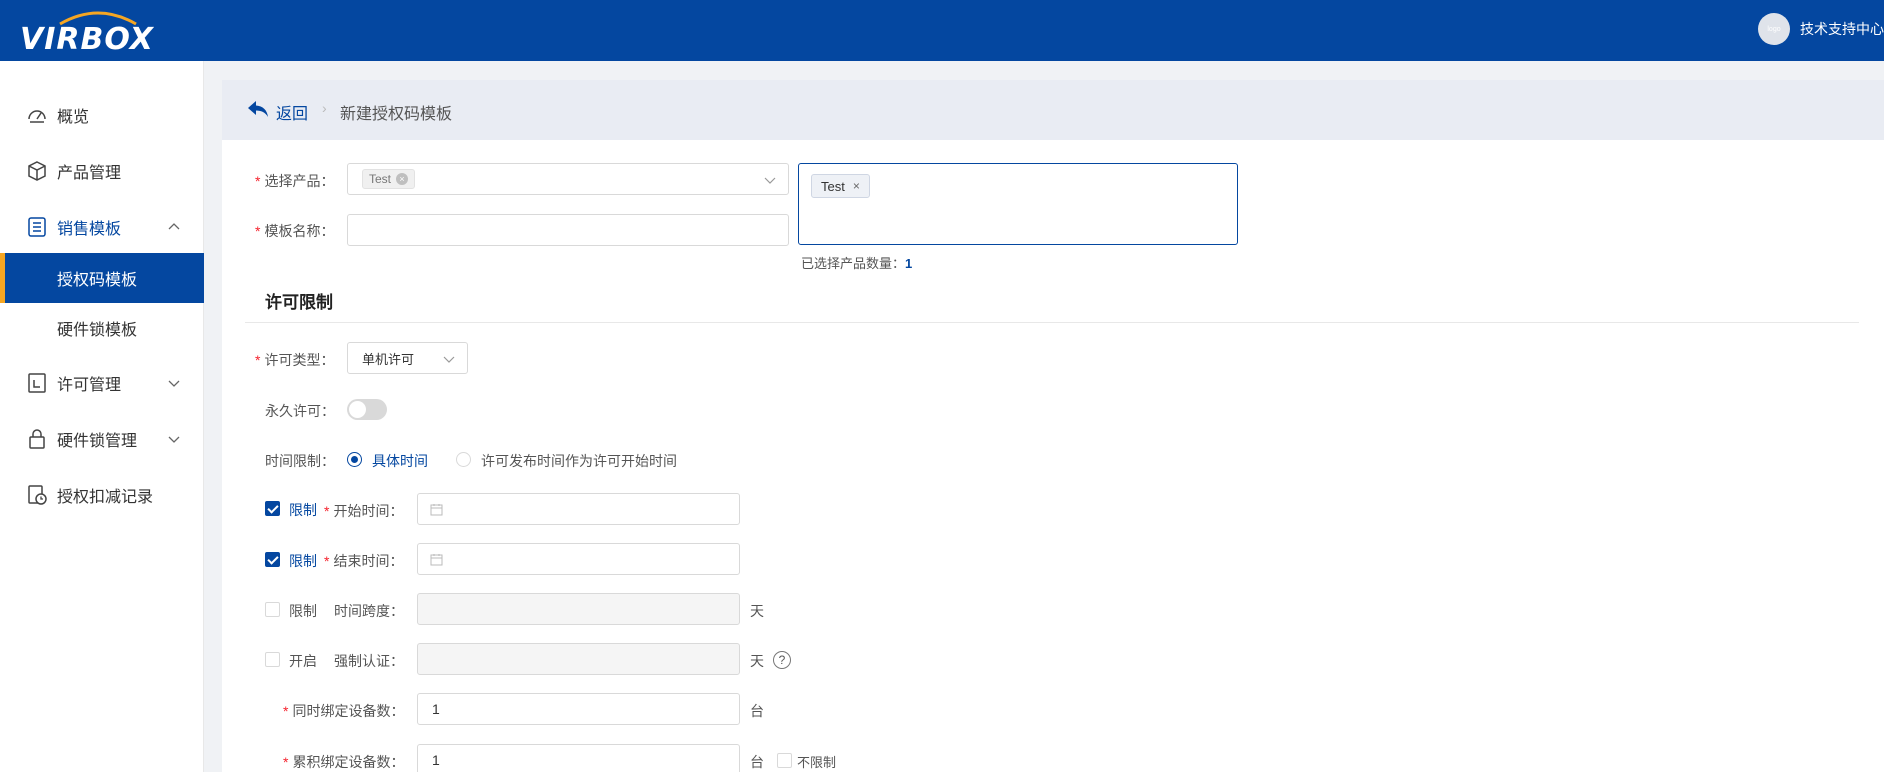 This screenshot has height=772, width=1884. What do you see at coordinates (97, 280) in the screenshot?
I see `sidebar-item-label: 授权码模板` at bounding box center [97, 280].